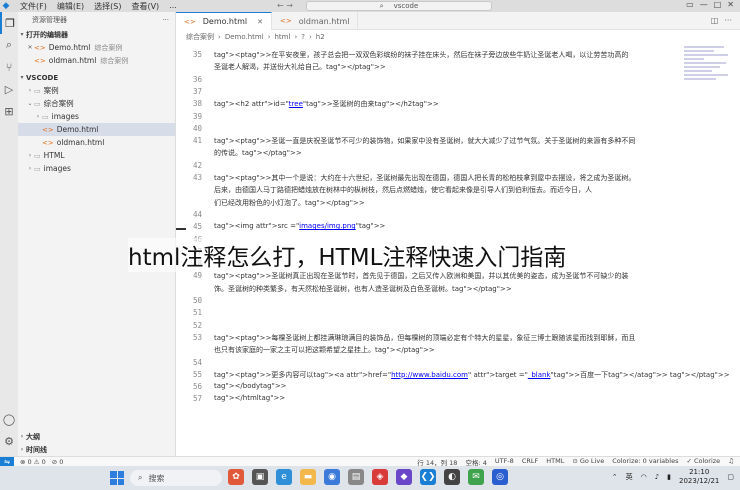  What do you see at coordinates (730, 477) in the screenshot?
I see `notification-icon: ▢` at bounding box center [730, 477].